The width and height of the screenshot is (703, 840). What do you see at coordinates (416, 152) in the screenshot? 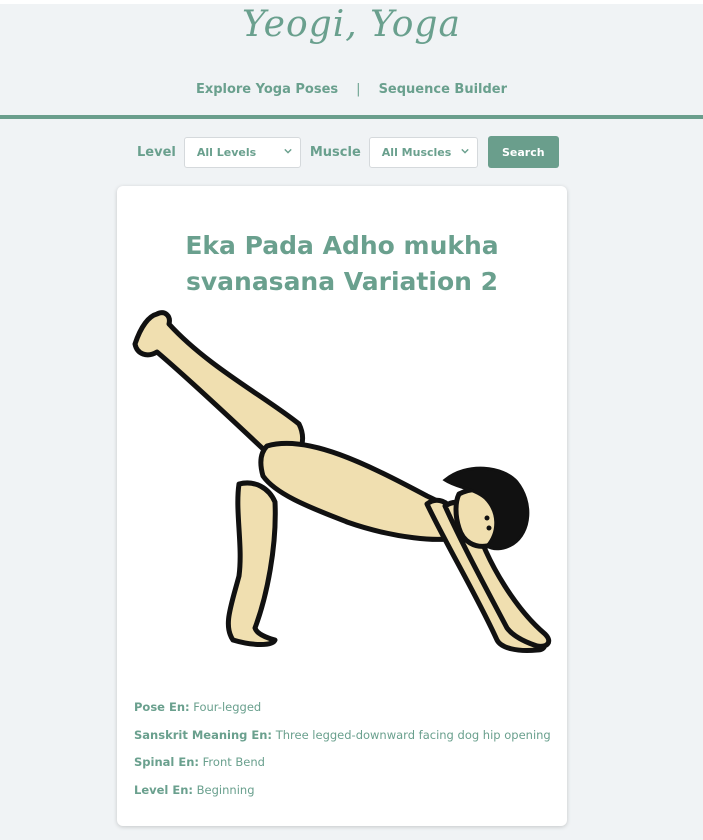
I see `muscle-select-value: All Muscles` at bounding box center [416, 152].